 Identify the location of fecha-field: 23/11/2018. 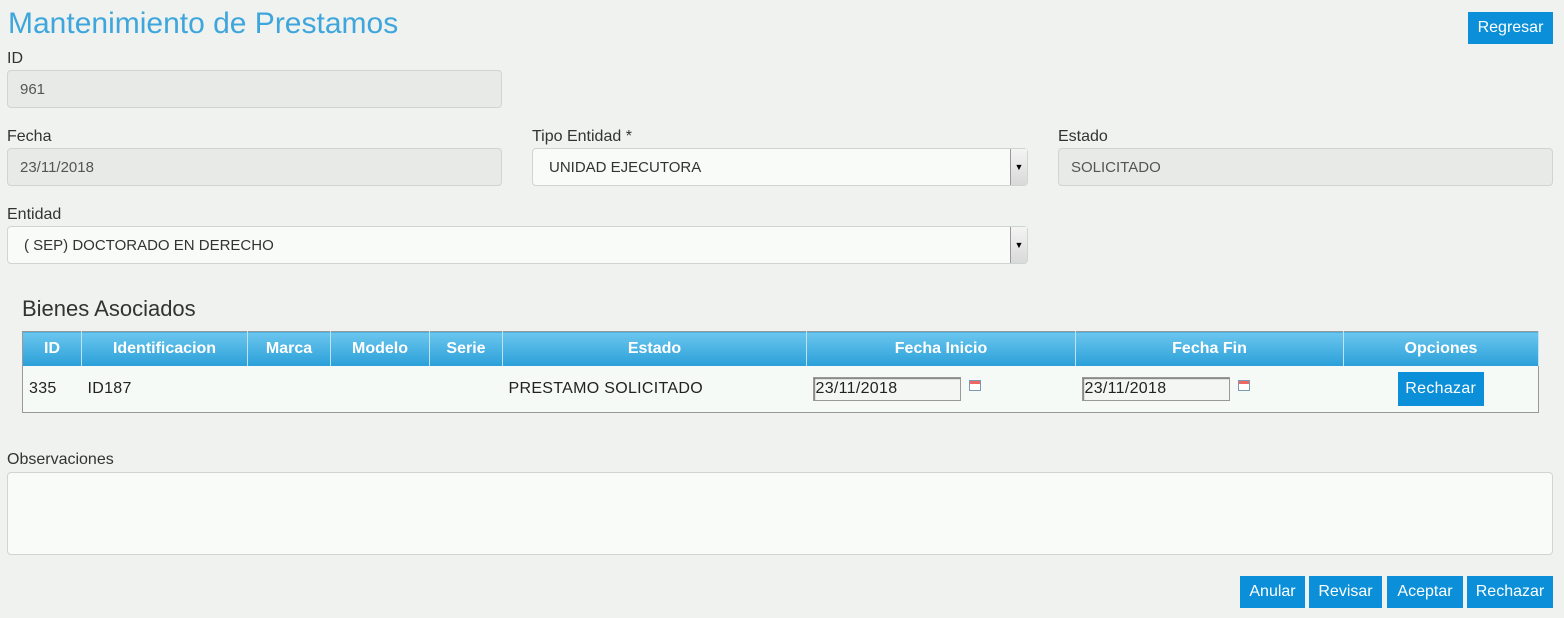
(254, 167).